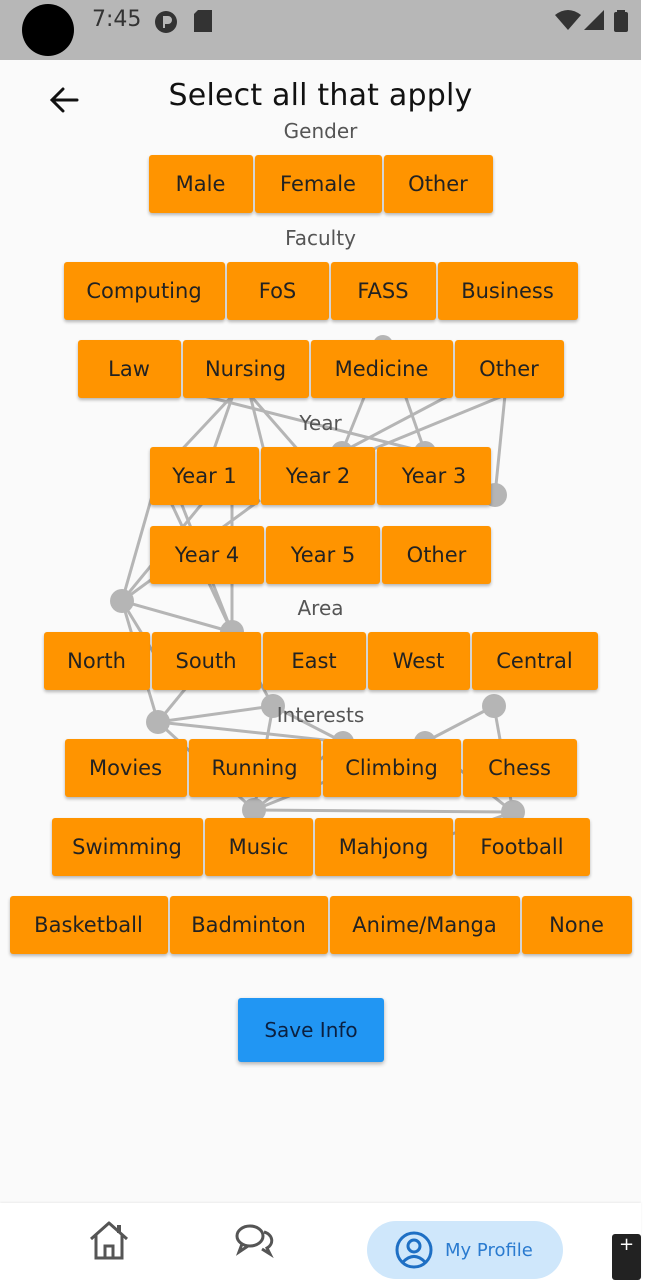  I want to click on chip-law: Law, so click(129, 369).